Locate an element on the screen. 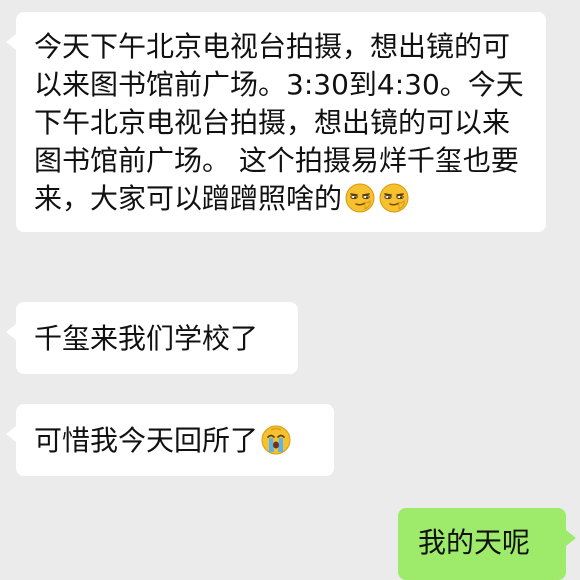 This screenshot has width=580, height=580. message-bubble-incoming: 可惜我今天回所了 is located at coordinates (170, 440).